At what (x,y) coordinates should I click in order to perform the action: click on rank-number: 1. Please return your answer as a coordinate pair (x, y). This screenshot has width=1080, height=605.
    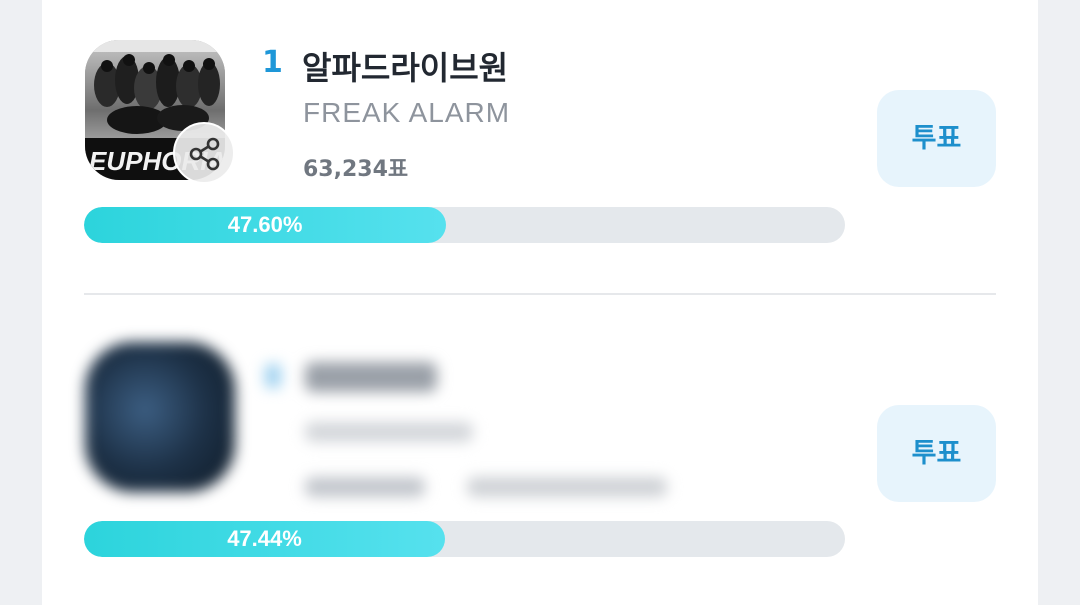
    Looking at the image, I should click on (272, 62).